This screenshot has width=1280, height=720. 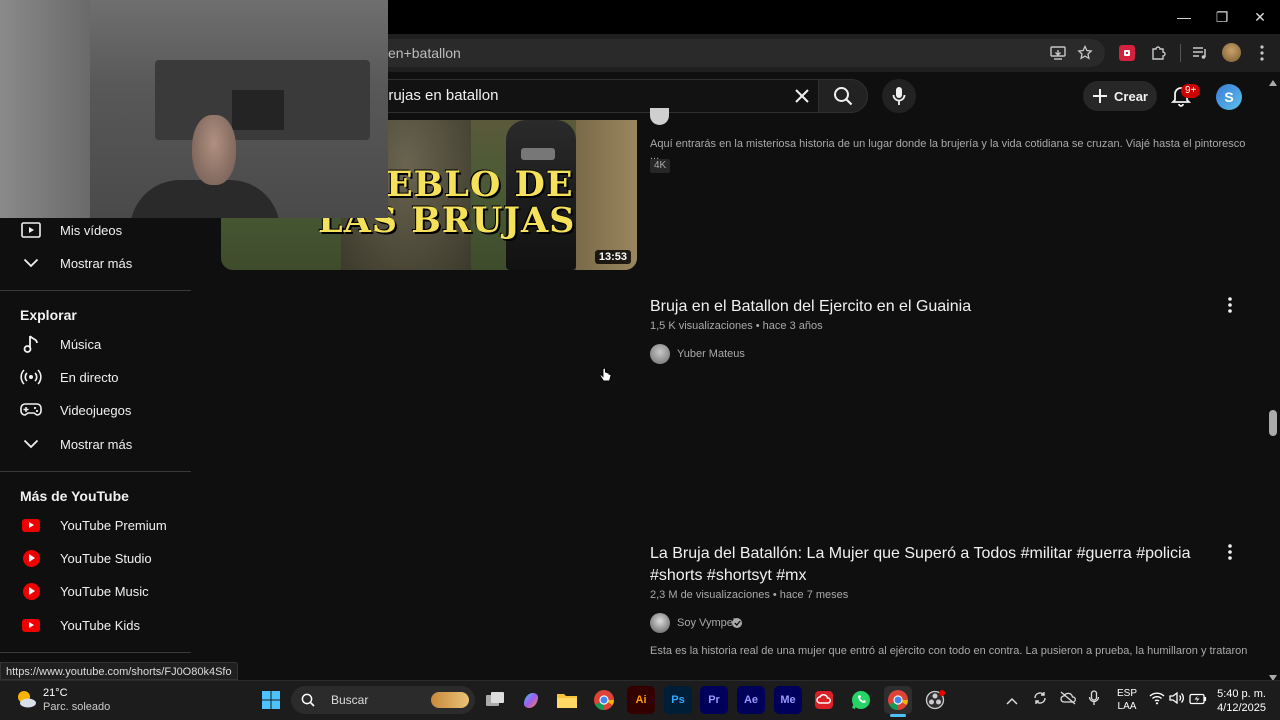 I want to click on cloud-offline-icon, so click(x=1068, y=700).